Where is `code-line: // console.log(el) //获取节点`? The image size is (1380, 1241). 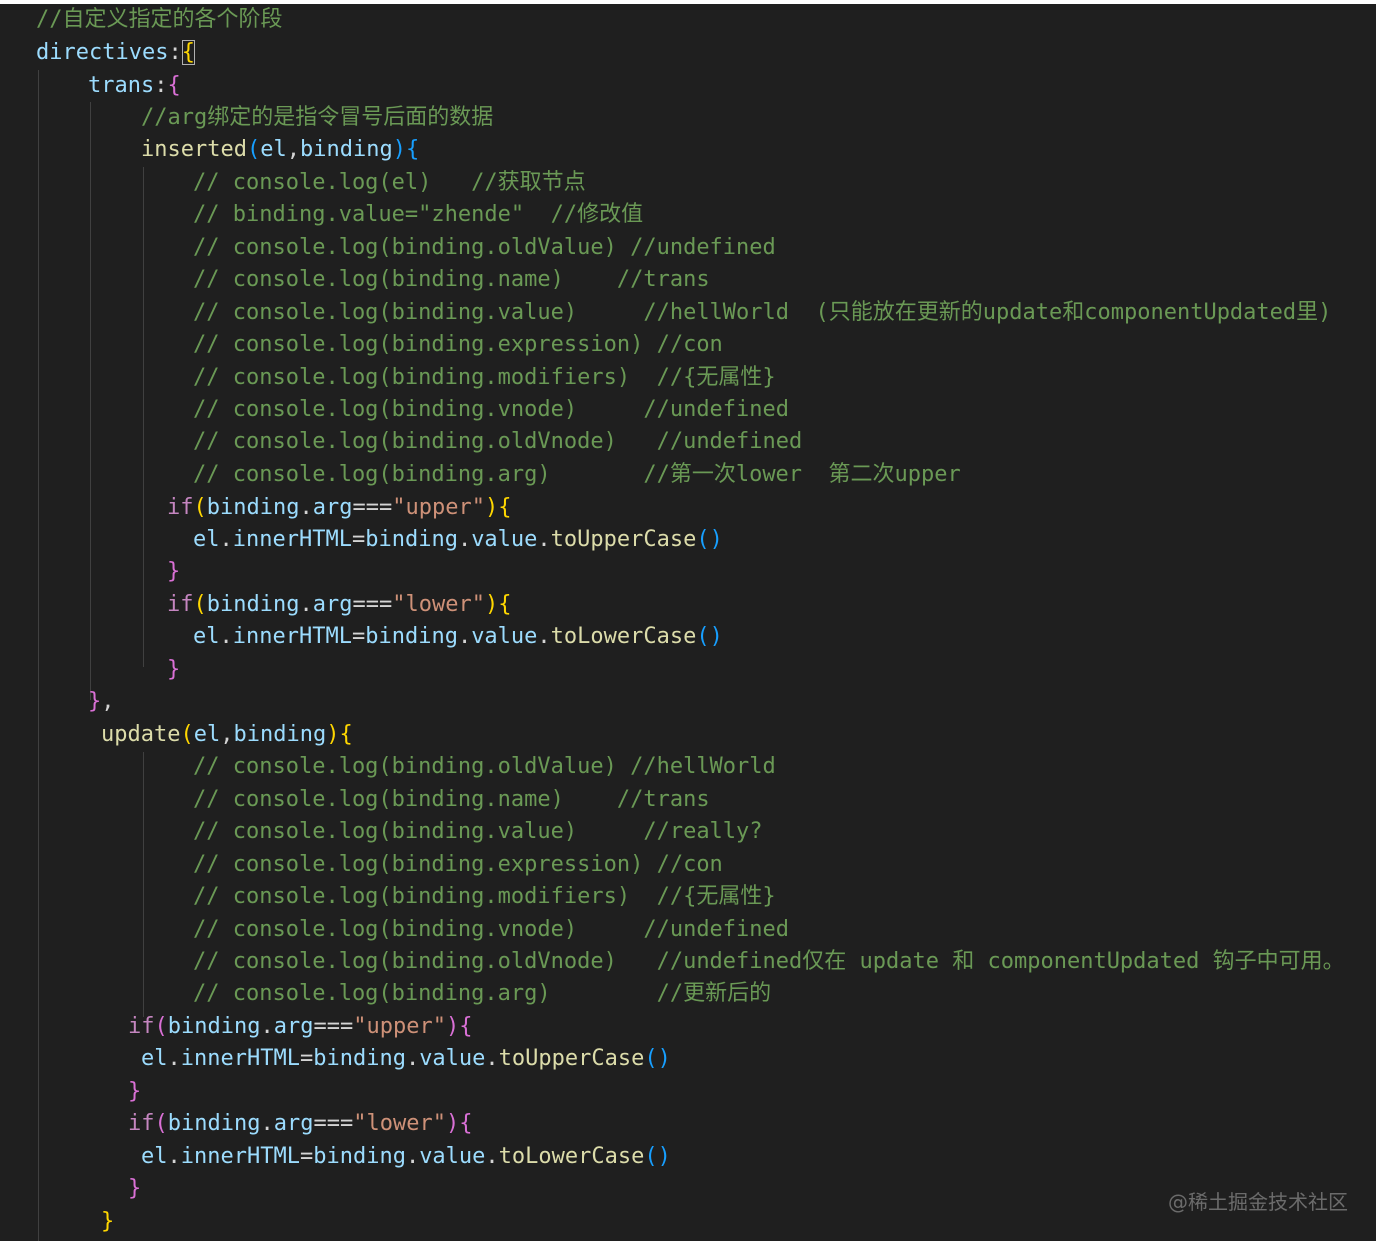
code-line: // console.log(el) //获取节点 is located at coordinates (389, 183).